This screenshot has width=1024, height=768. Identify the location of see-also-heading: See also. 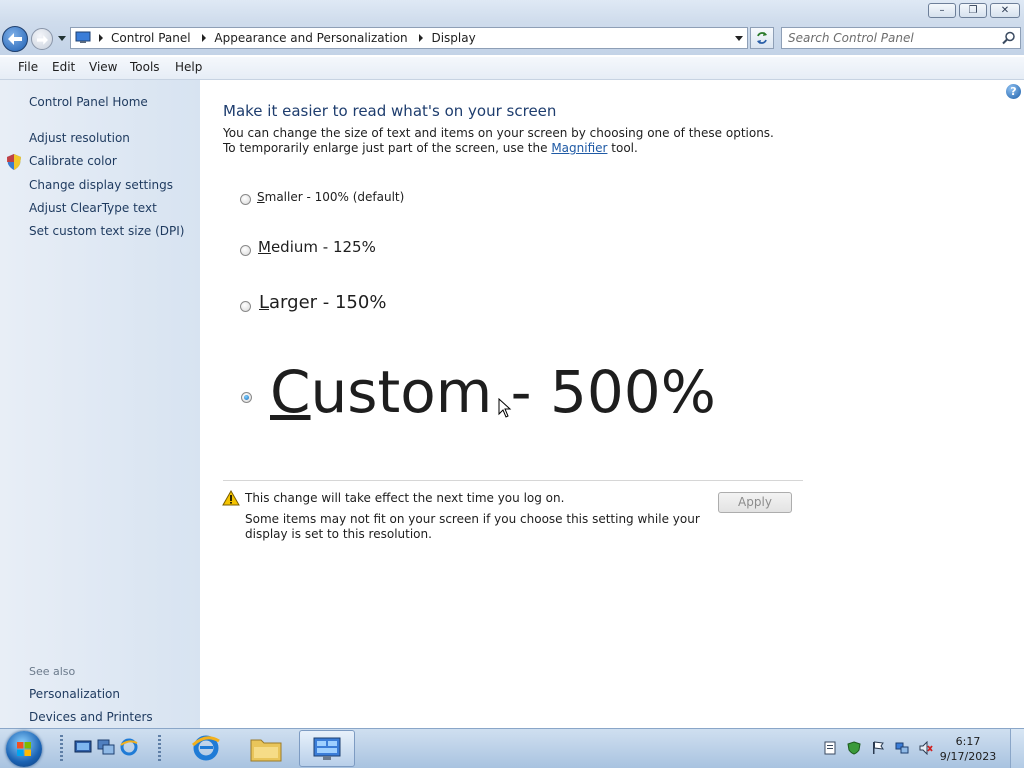
(52, 671).